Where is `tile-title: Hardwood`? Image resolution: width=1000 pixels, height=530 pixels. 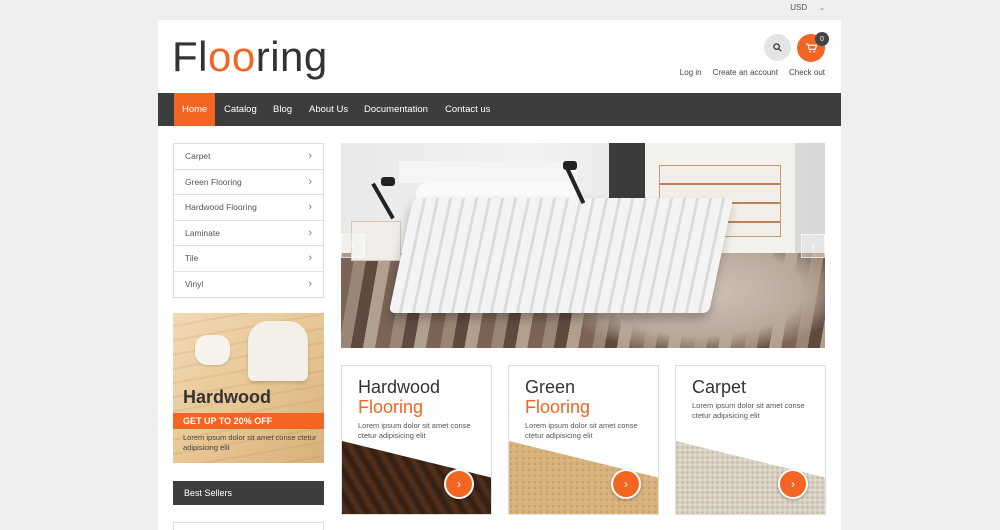 tile-title: Hardwood is located at coordinates (399, 387).